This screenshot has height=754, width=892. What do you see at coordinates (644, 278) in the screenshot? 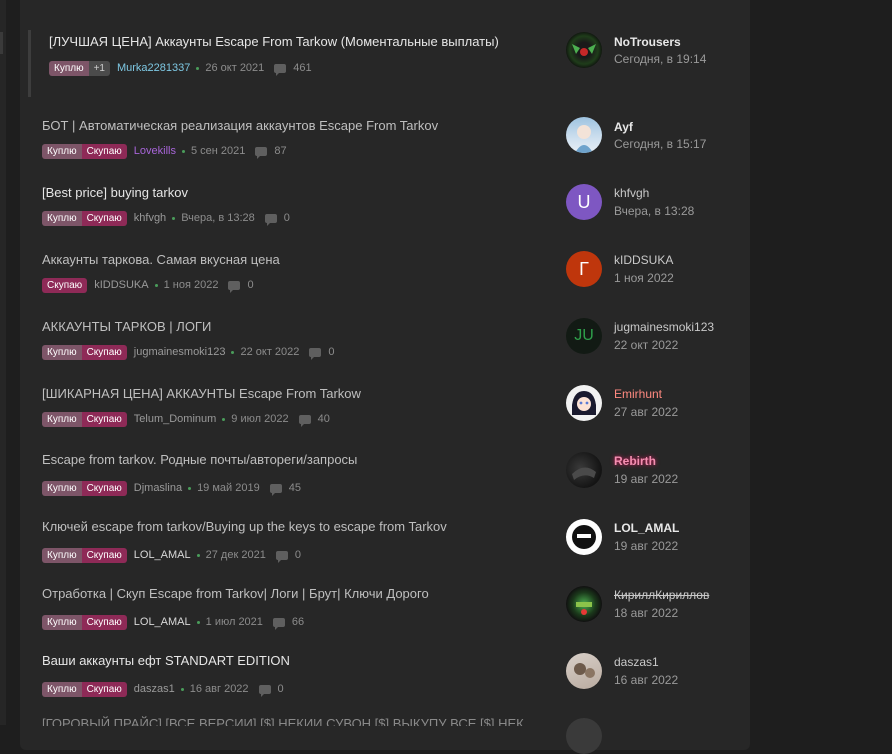
I see `last-post-date: 1 ноя 2022` at bounding box center [644, 278].